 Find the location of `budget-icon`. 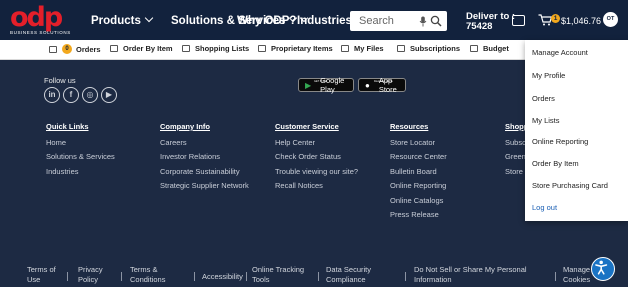

budget-icon is located at coordinates (474, 48).